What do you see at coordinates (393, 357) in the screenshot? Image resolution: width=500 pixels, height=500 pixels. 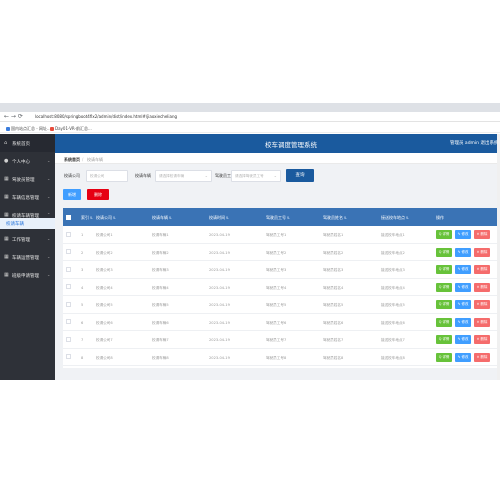 I see `table-cell: 接送校车地点8` at bounding box center [393, 357].